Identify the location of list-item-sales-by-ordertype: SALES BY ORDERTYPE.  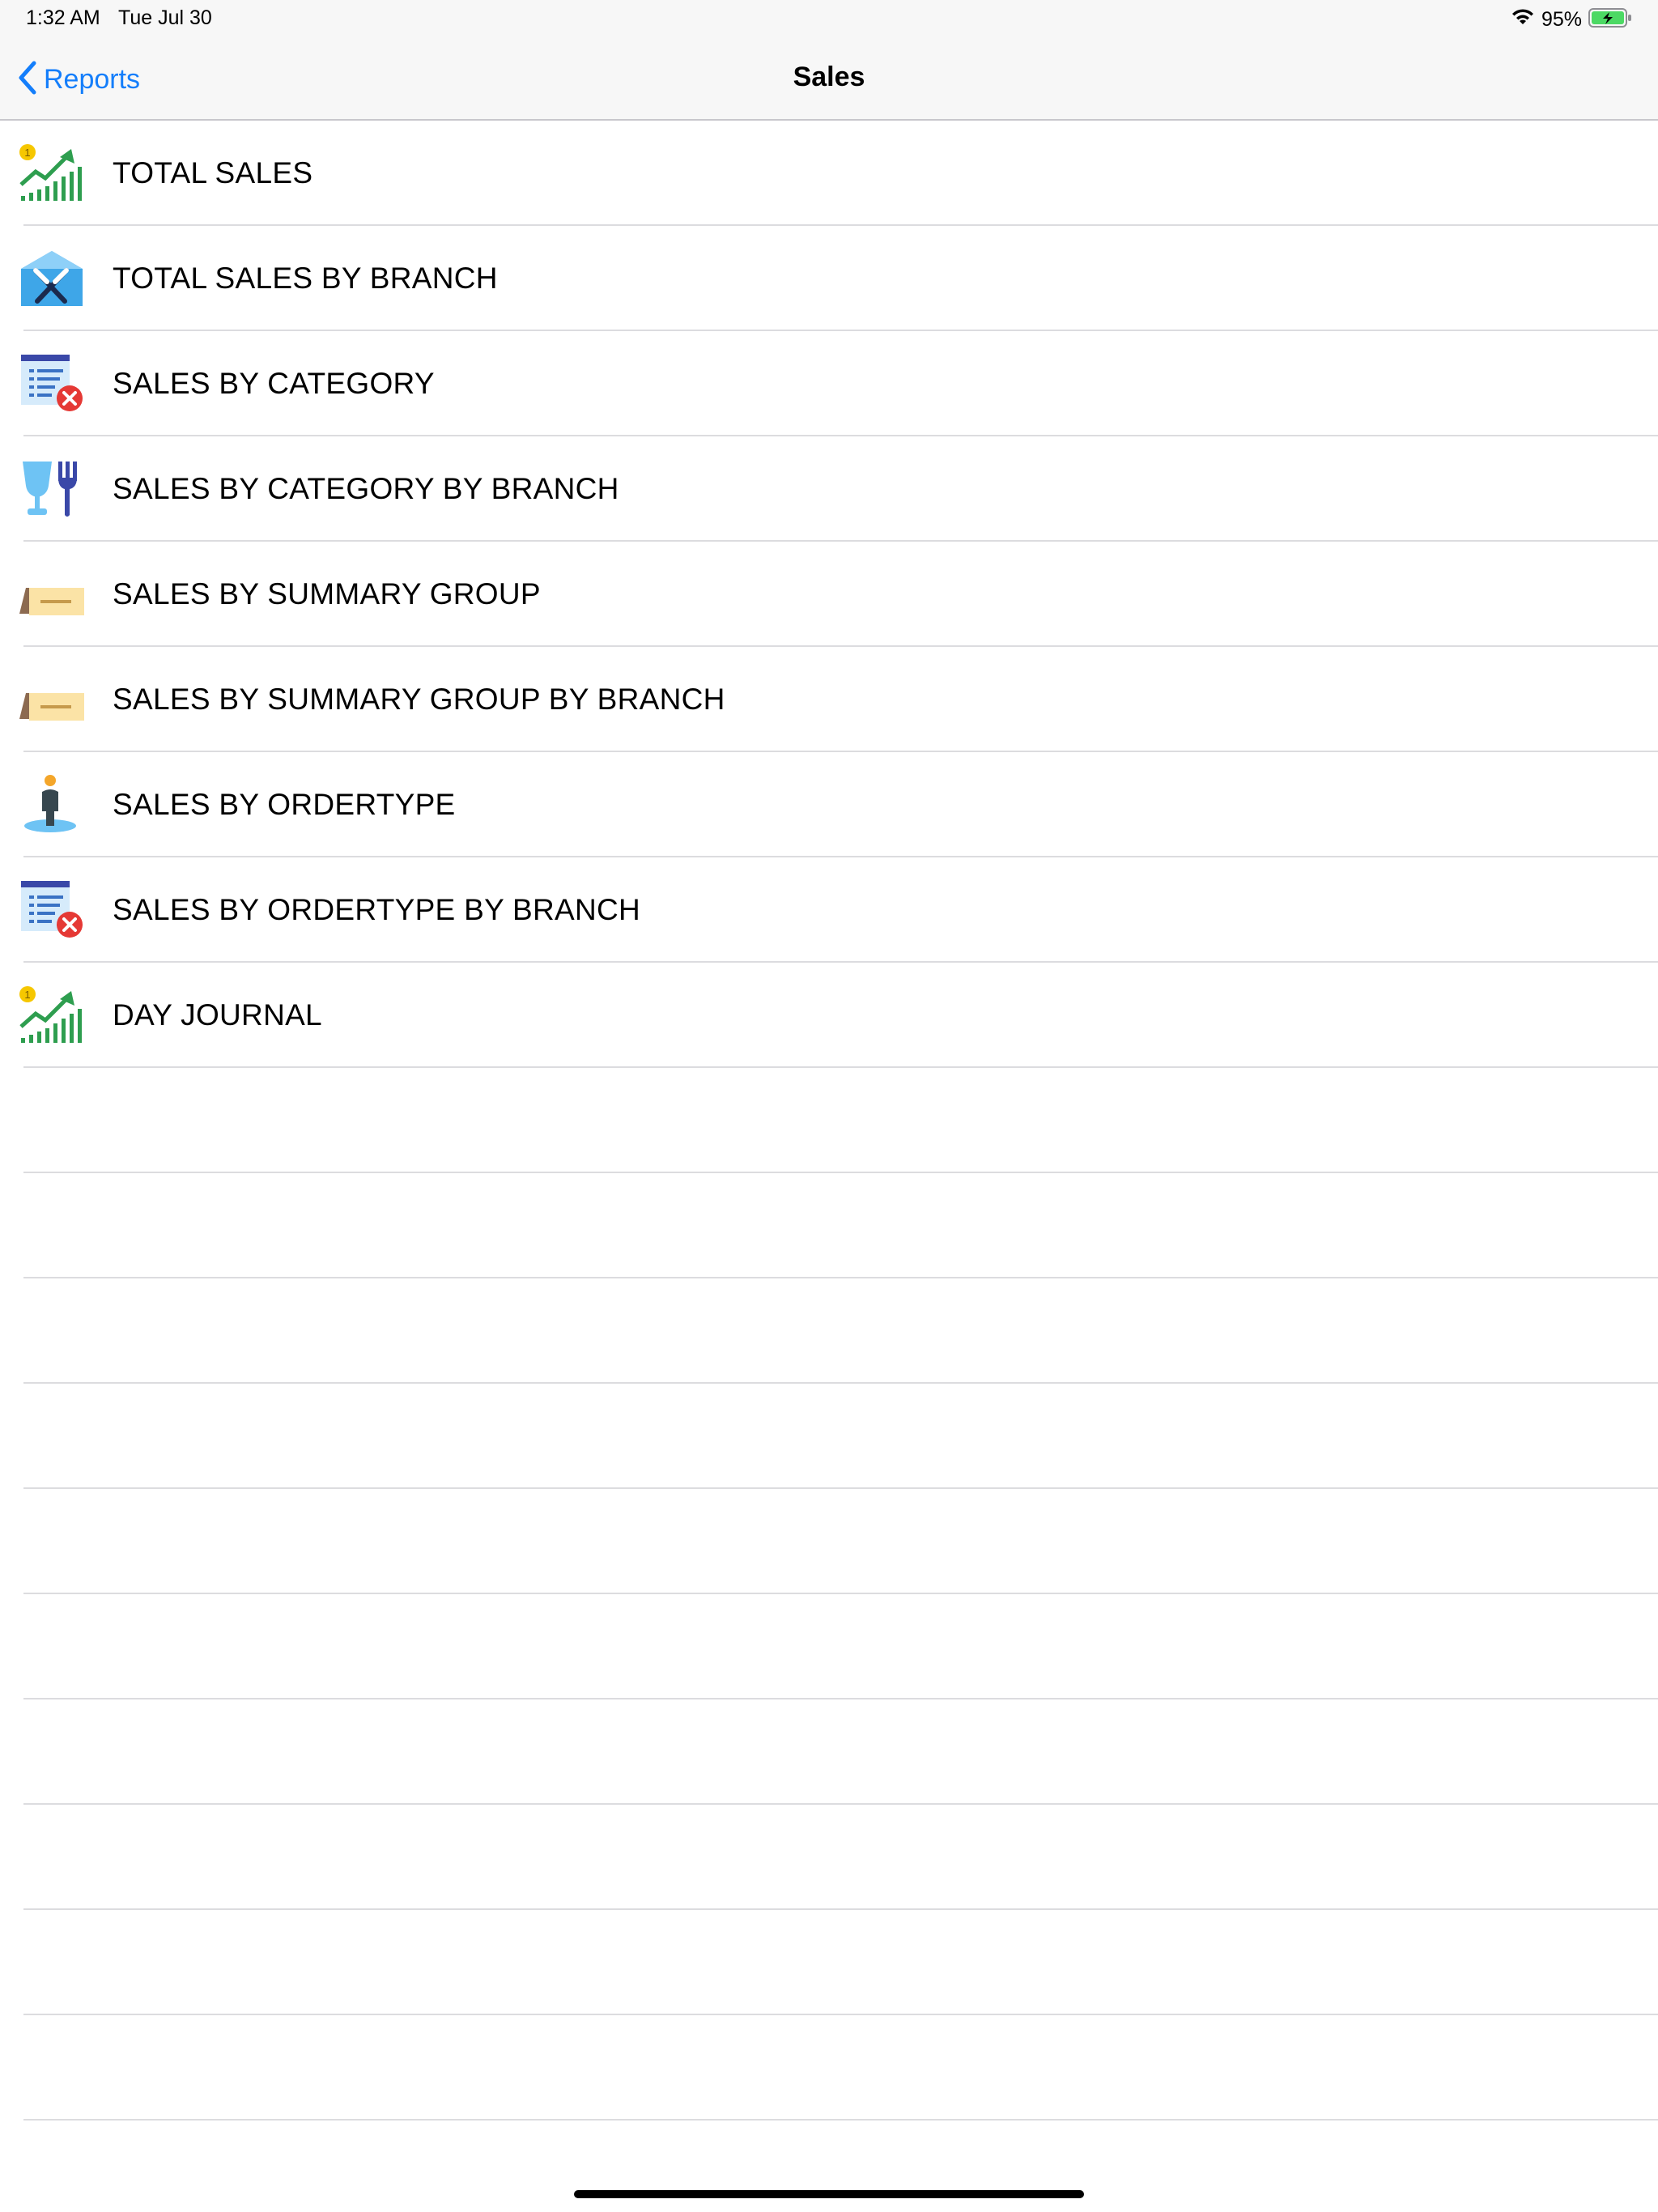
(829, 804).